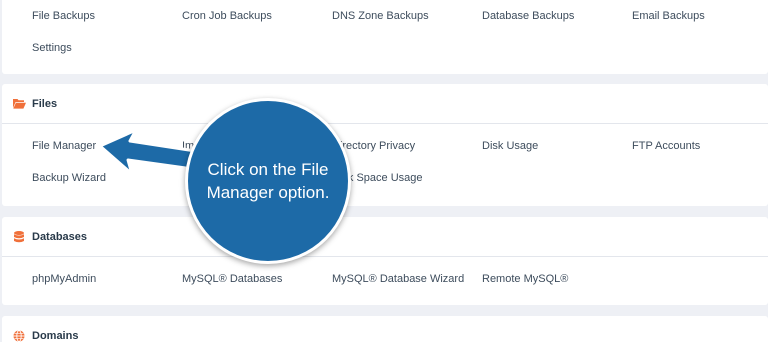 This screenshot has height=342, width=768. I want to click on domains-panel: Domains, so click(385, 329).